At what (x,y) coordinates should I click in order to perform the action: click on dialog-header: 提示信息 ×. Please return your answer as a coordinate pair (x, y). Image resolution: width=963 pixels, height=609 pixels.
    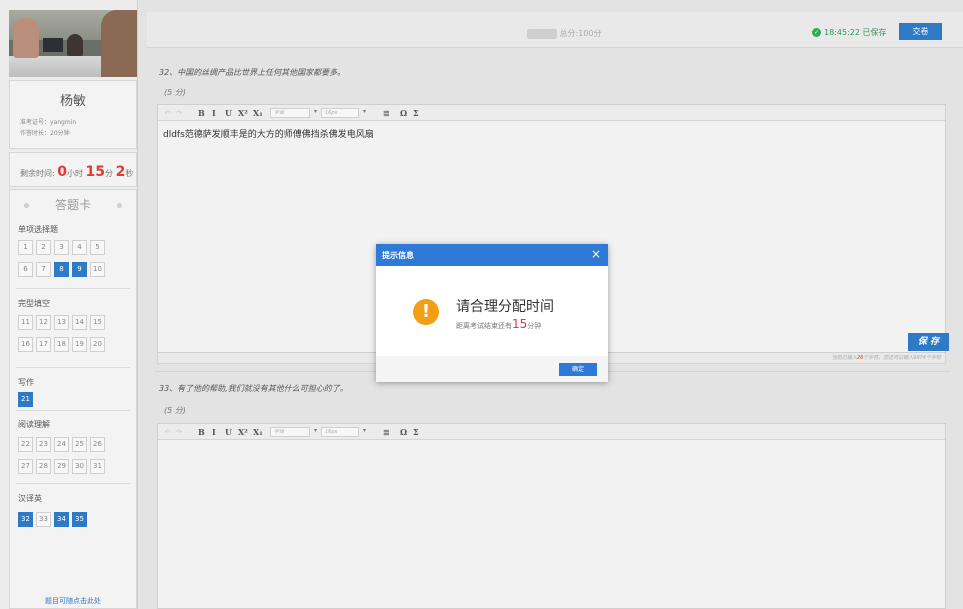
    Looking at the image, I should click on (492, 255).